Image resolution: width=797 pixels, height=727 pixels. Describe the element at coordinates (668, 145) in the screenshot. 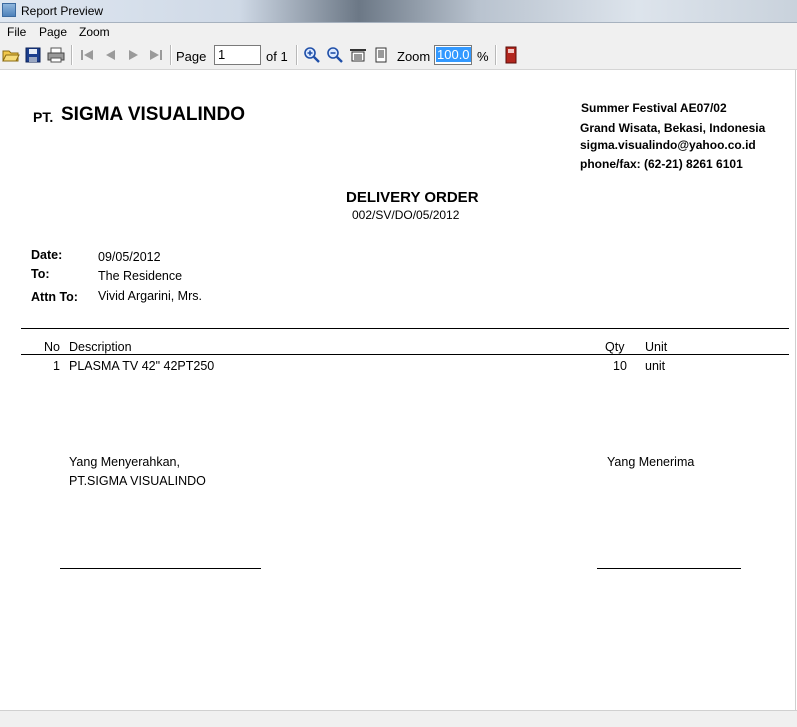

I see `email-address: sigma.visualindo@yahoo.co.id` at that location.